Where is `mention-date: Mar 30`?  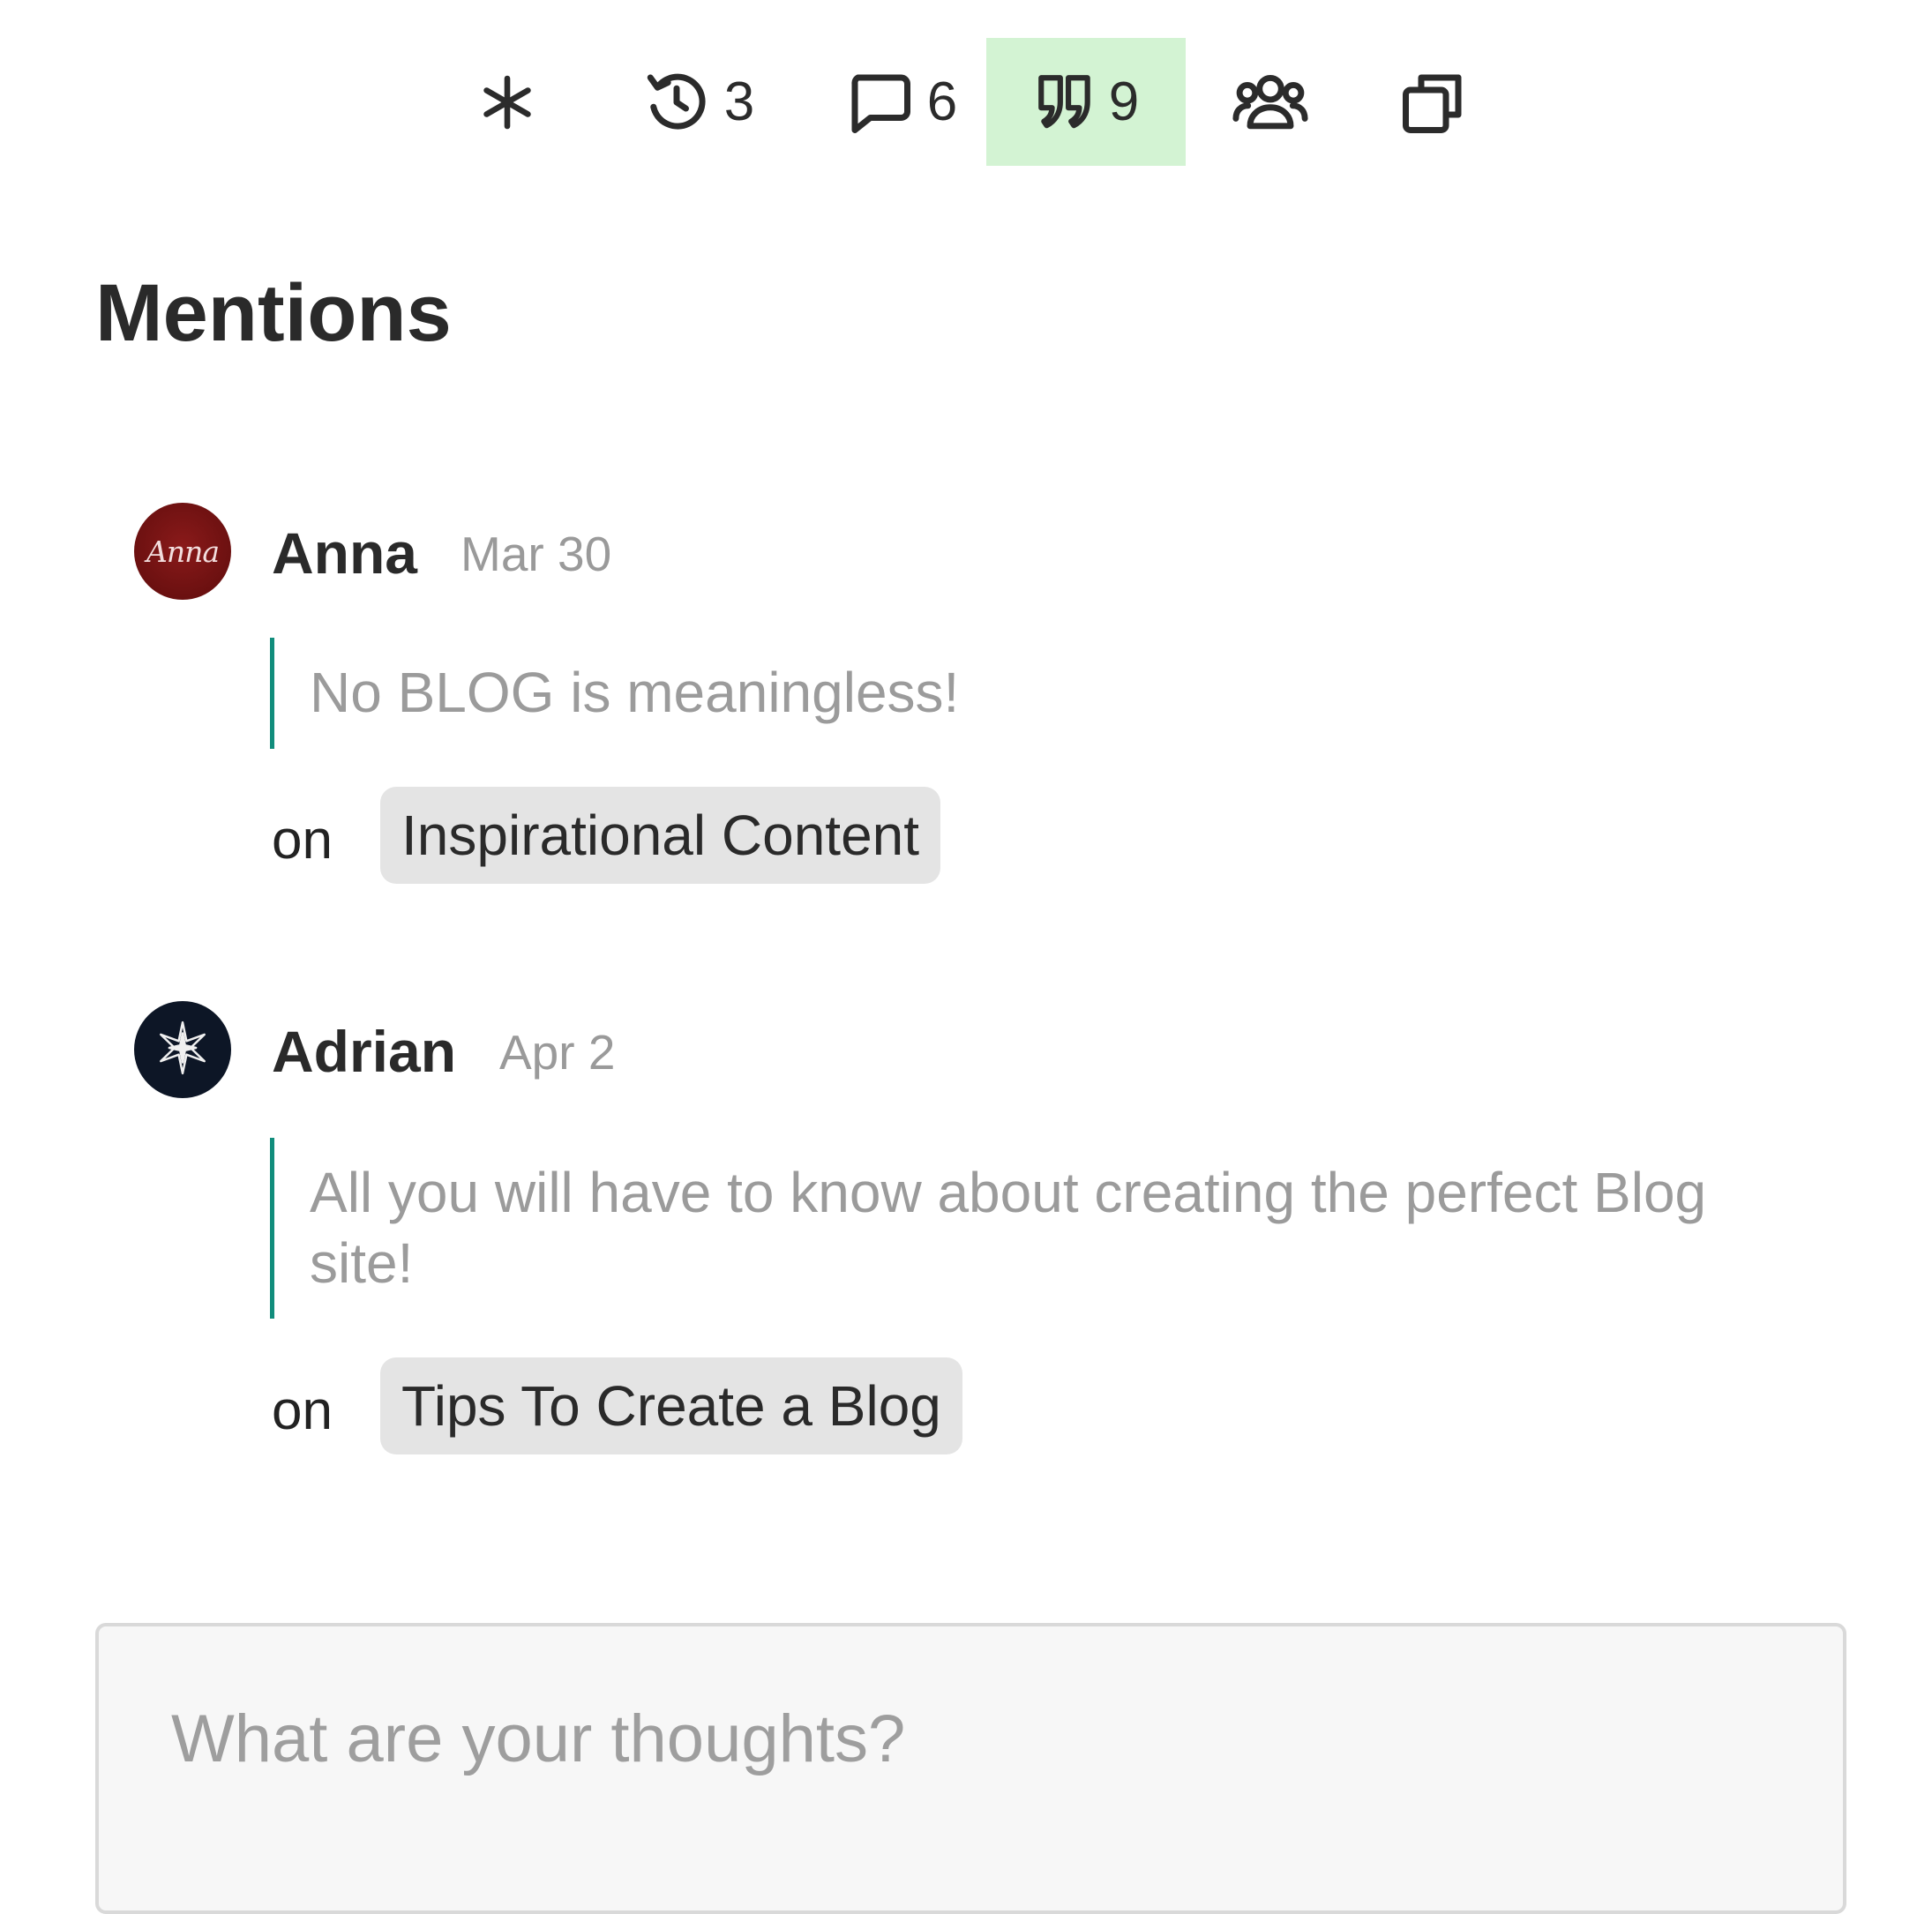
mention-date: Mar 30 is located at coordinates (536, 554).